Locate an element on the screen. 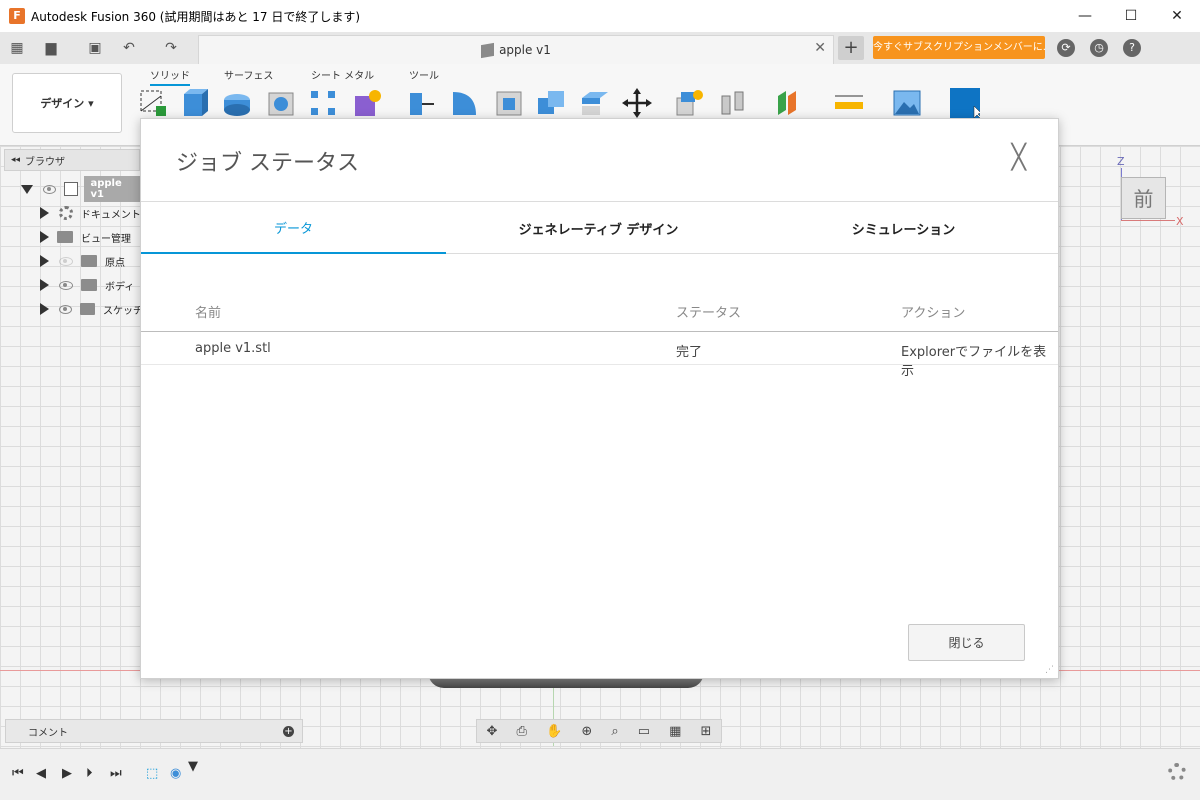  viewcube-z-label: Z is located at coordinates (1121, 161).